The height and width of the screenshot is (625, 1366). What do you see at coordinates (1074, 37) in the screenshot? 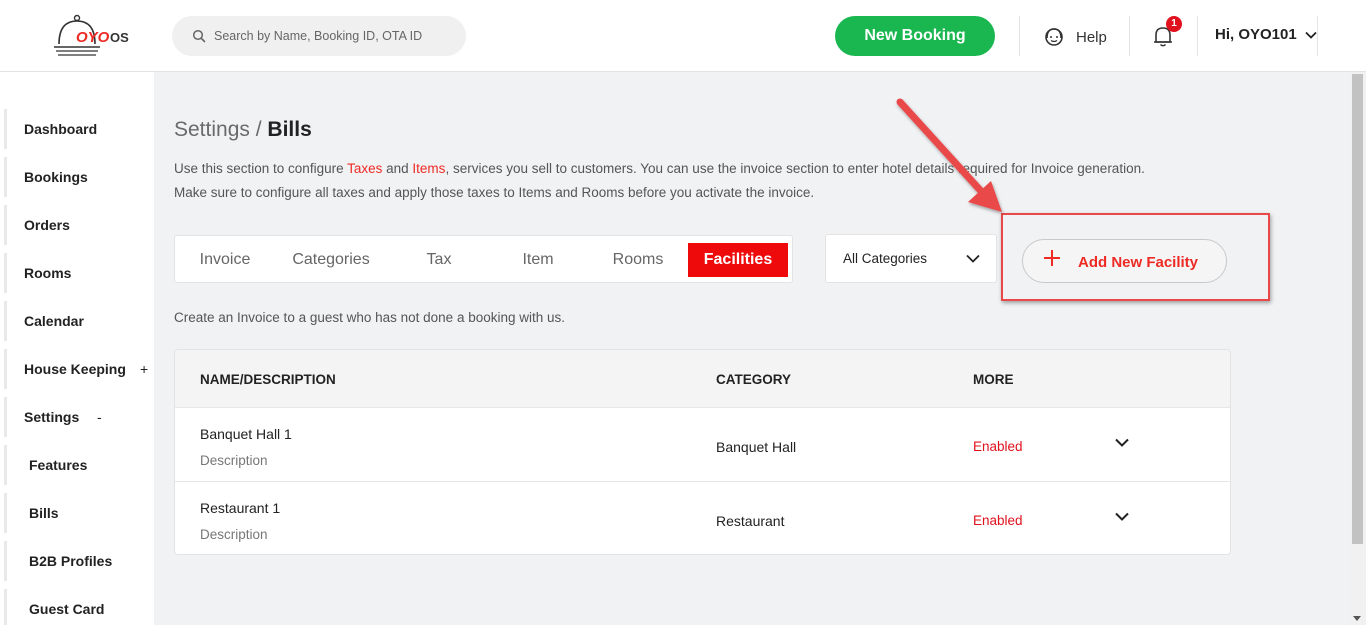
I see `help-button: Help` at bounding box center [1074, 37].